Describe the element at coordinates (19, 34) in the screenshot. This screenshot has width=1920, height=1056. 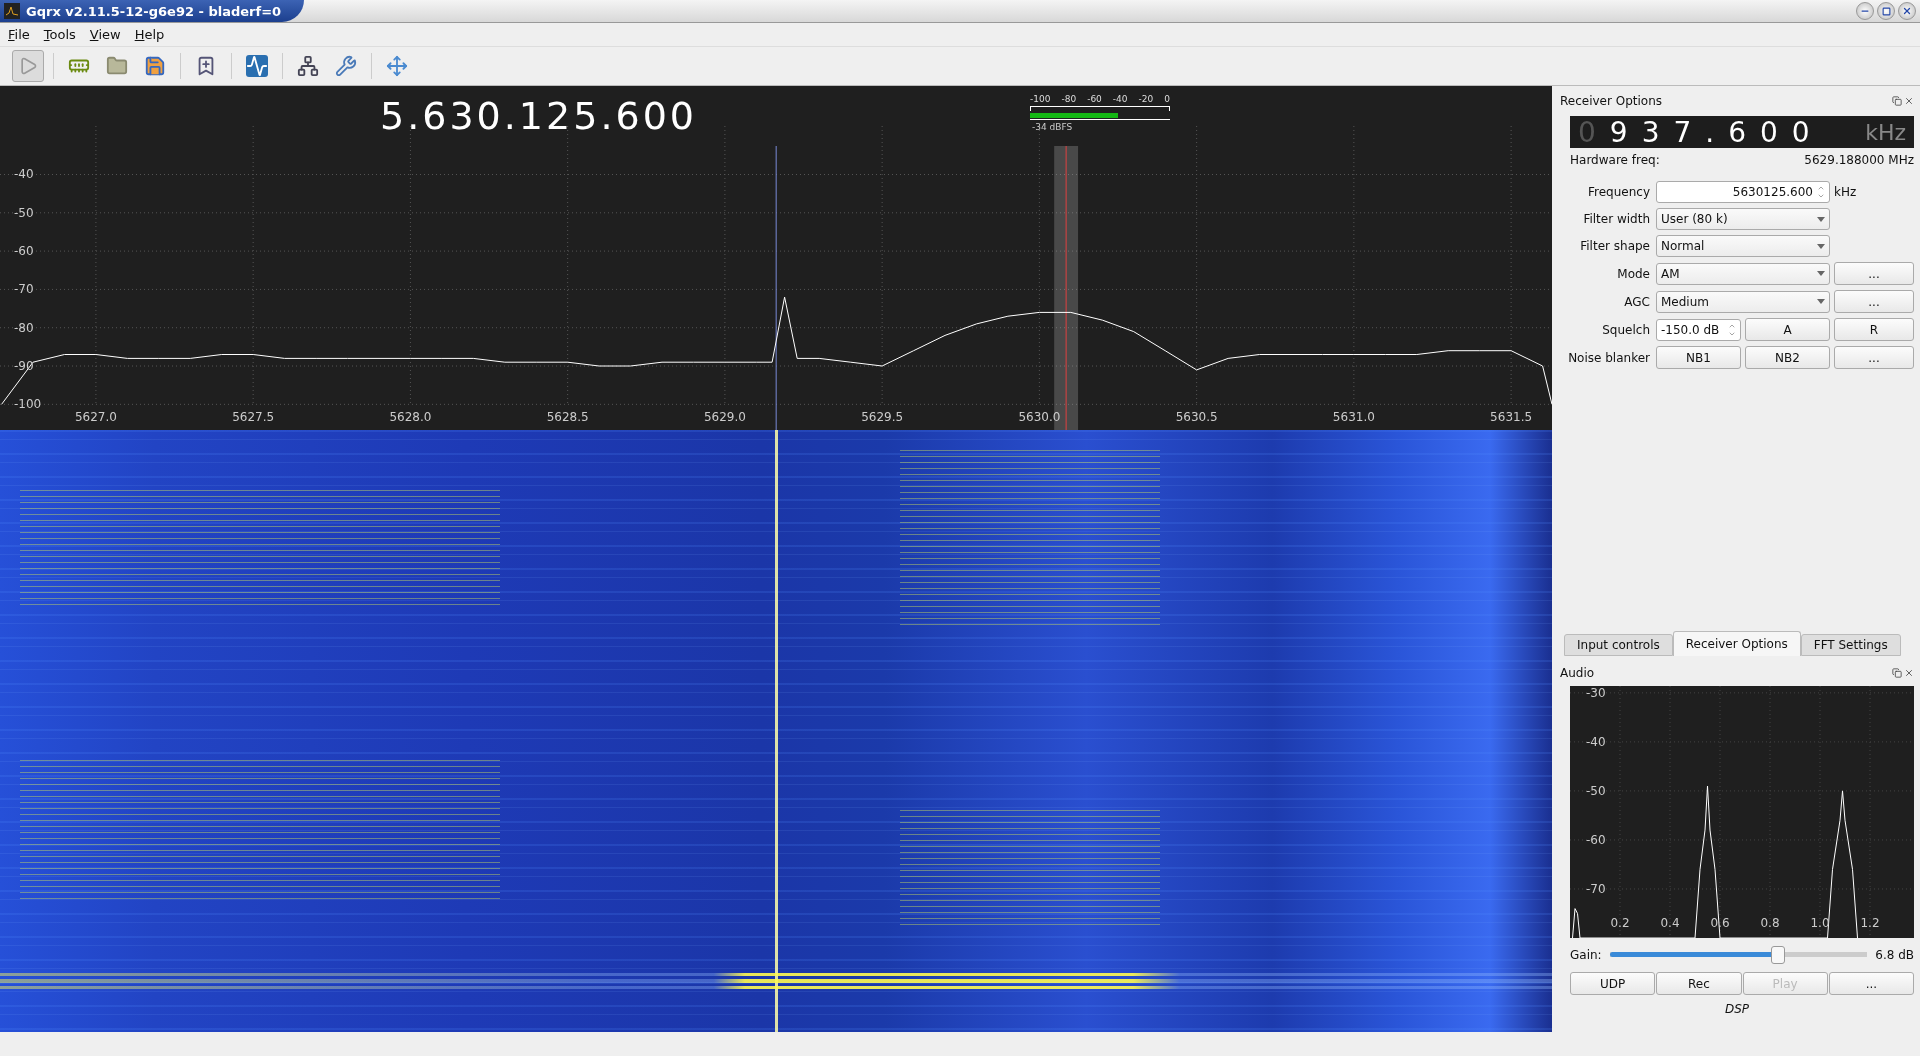
I see `menu-item: File` at that location.